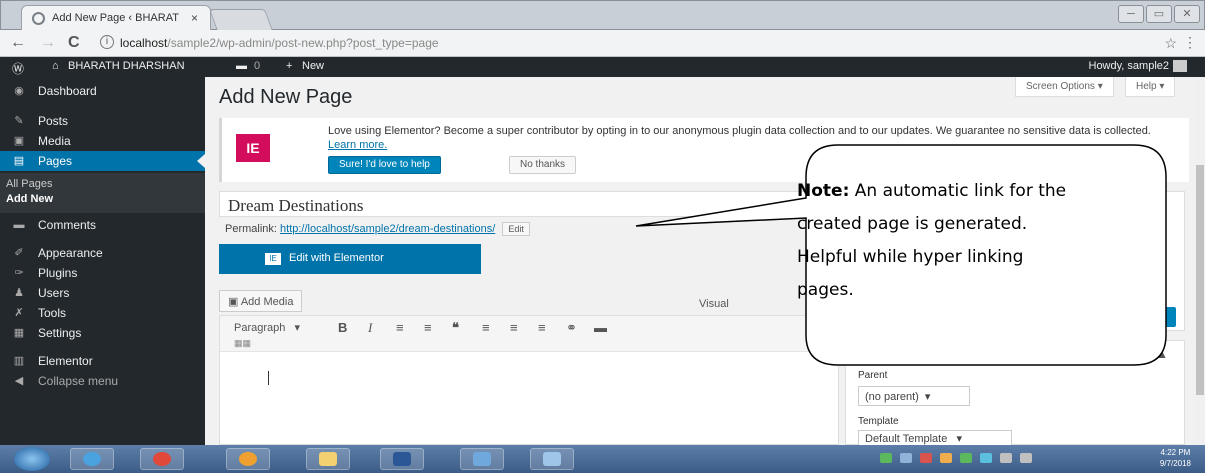  I want to click on format-select: Paragraph ▾, so click(267, 327).